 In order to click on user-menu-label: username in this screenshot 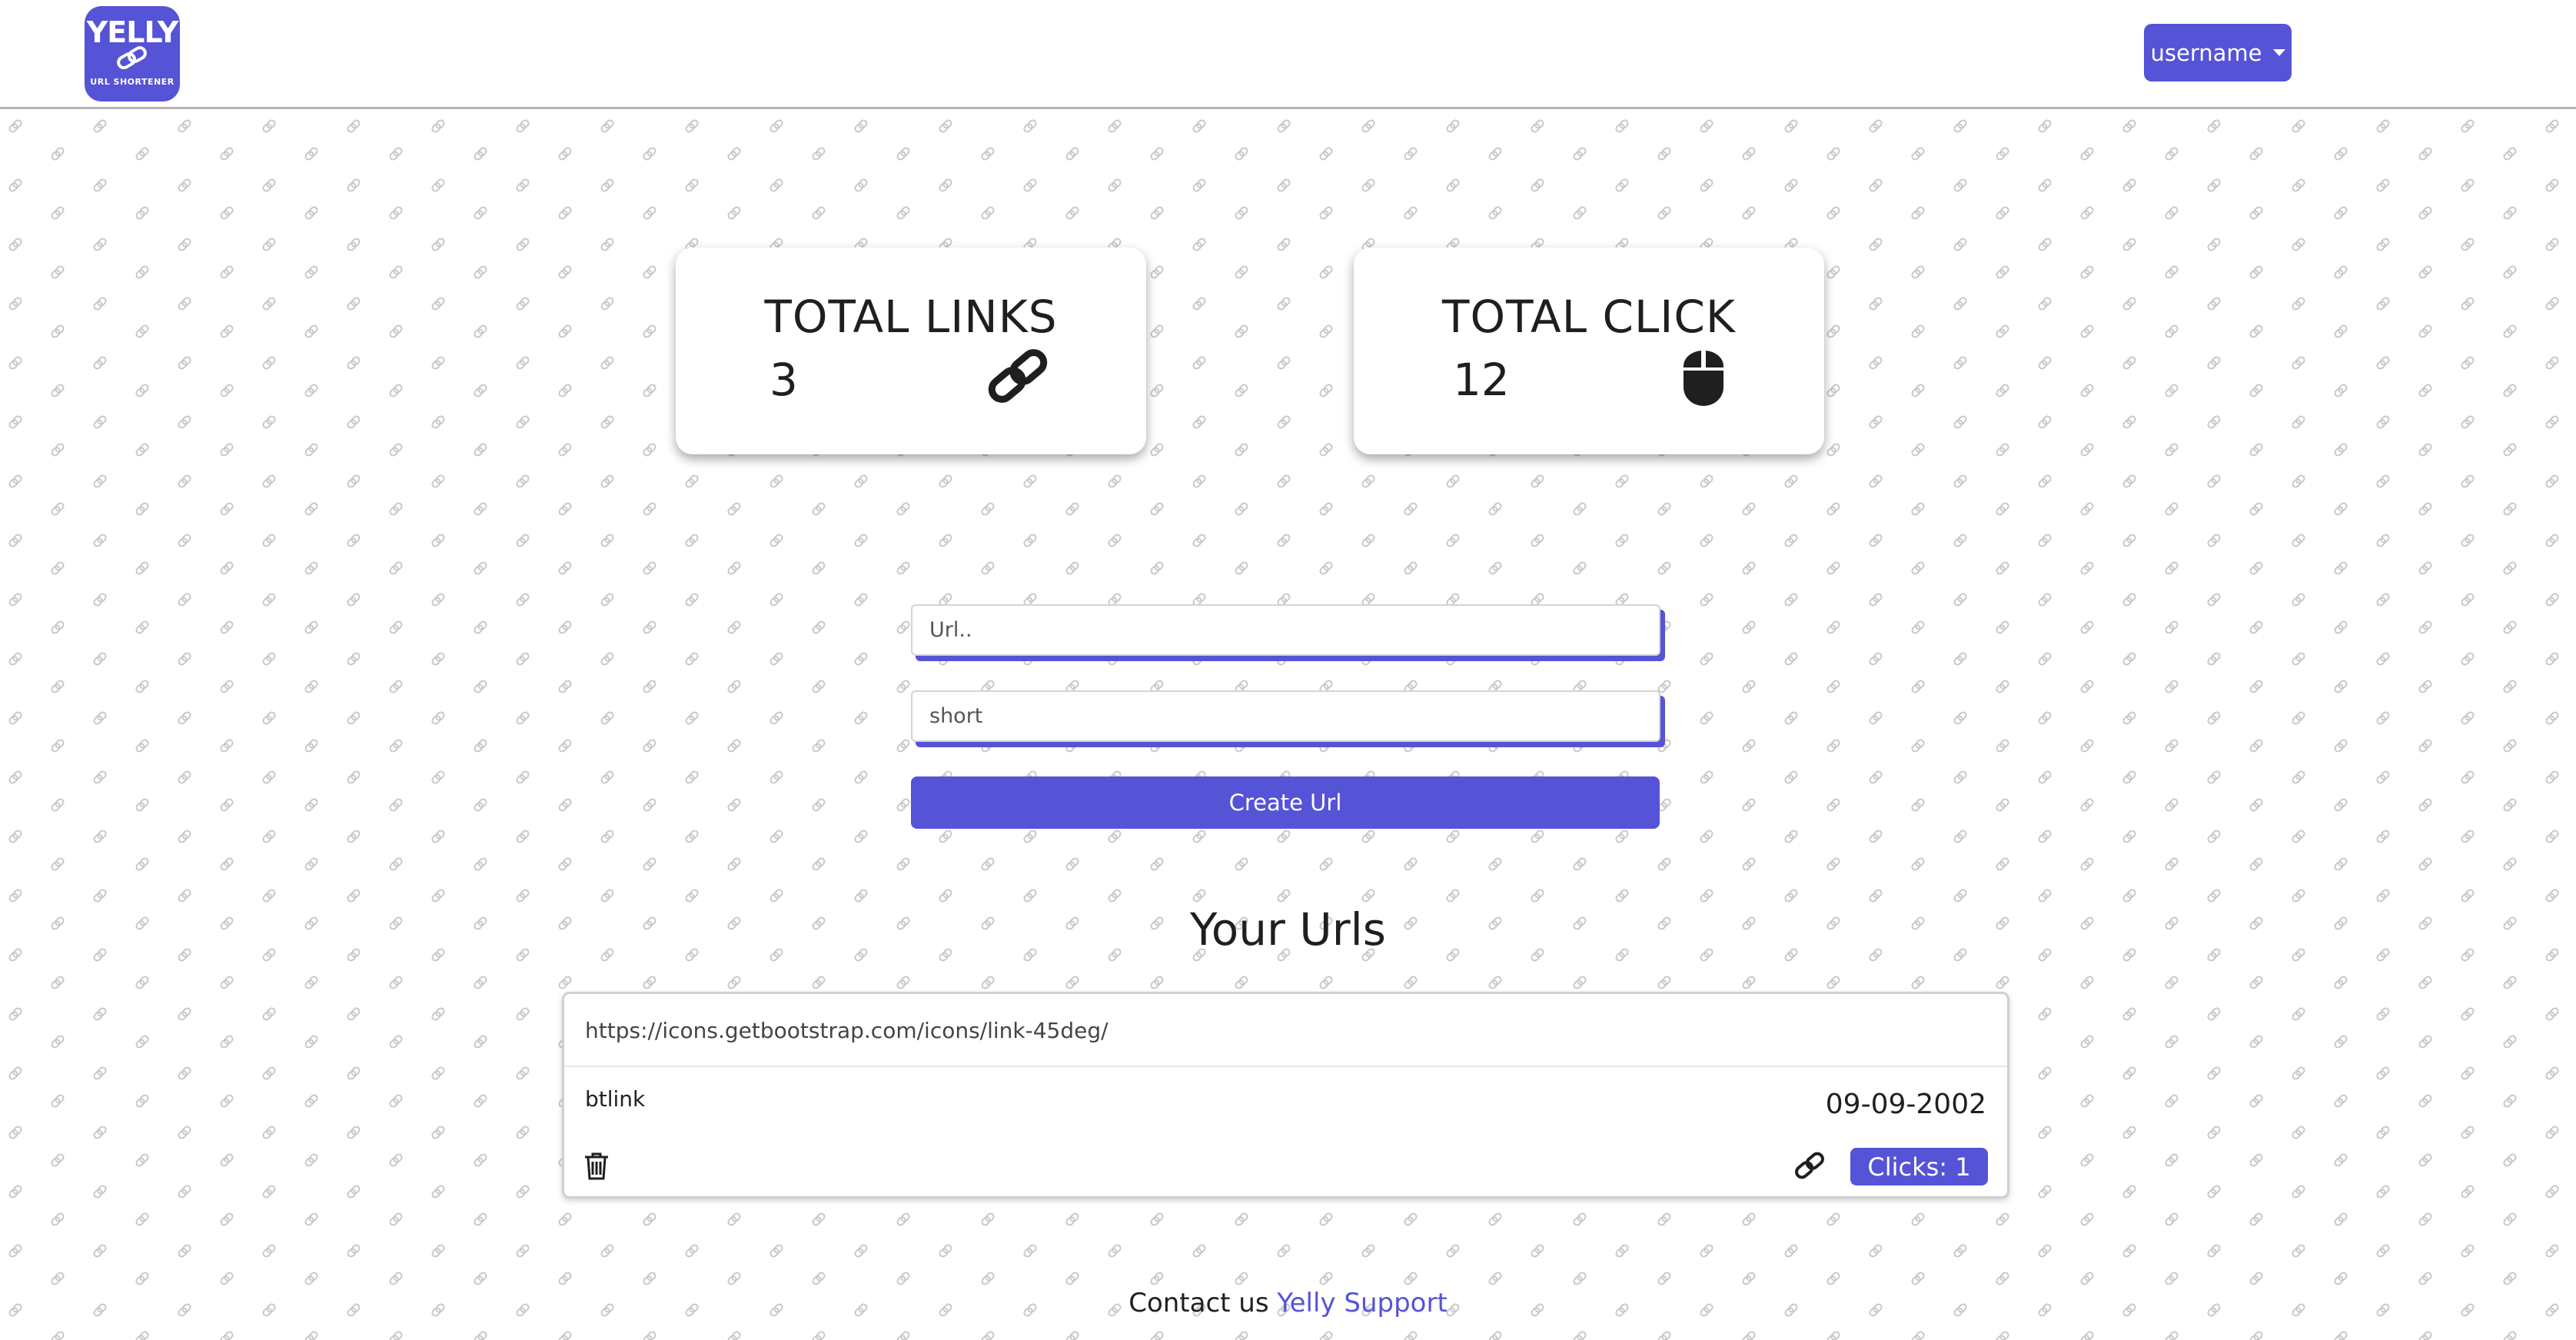, I will do `click(2206, 52)`.